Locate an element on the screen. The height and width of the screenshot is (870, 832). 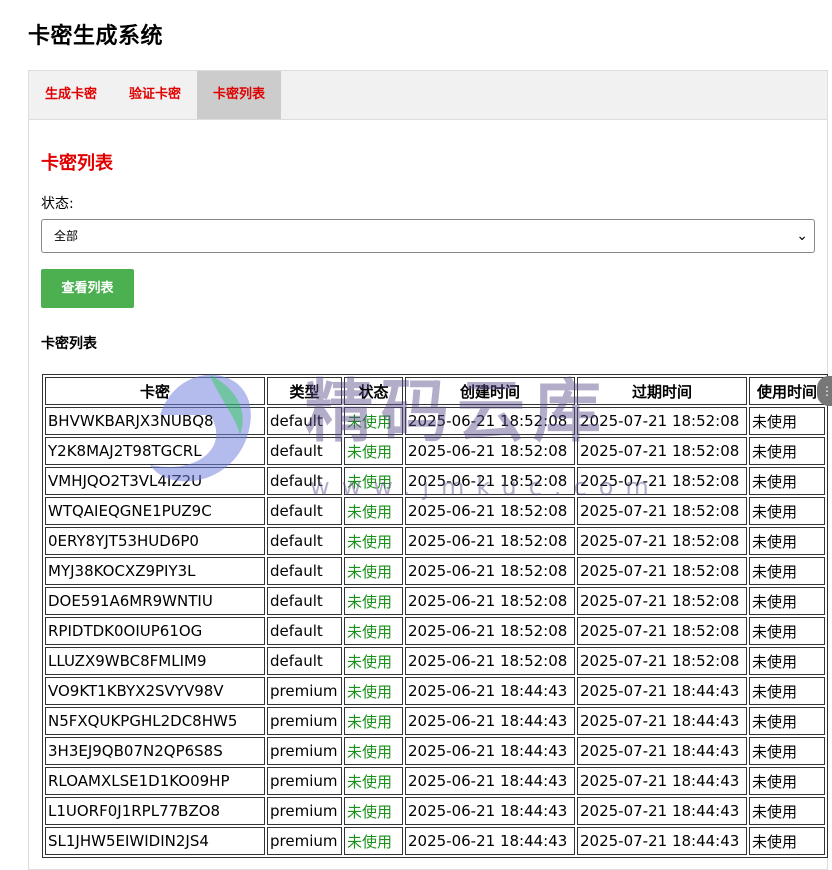
cell-card-code: L1UORF0J1RPL77BZO8 is located at coordinates (155, 811).